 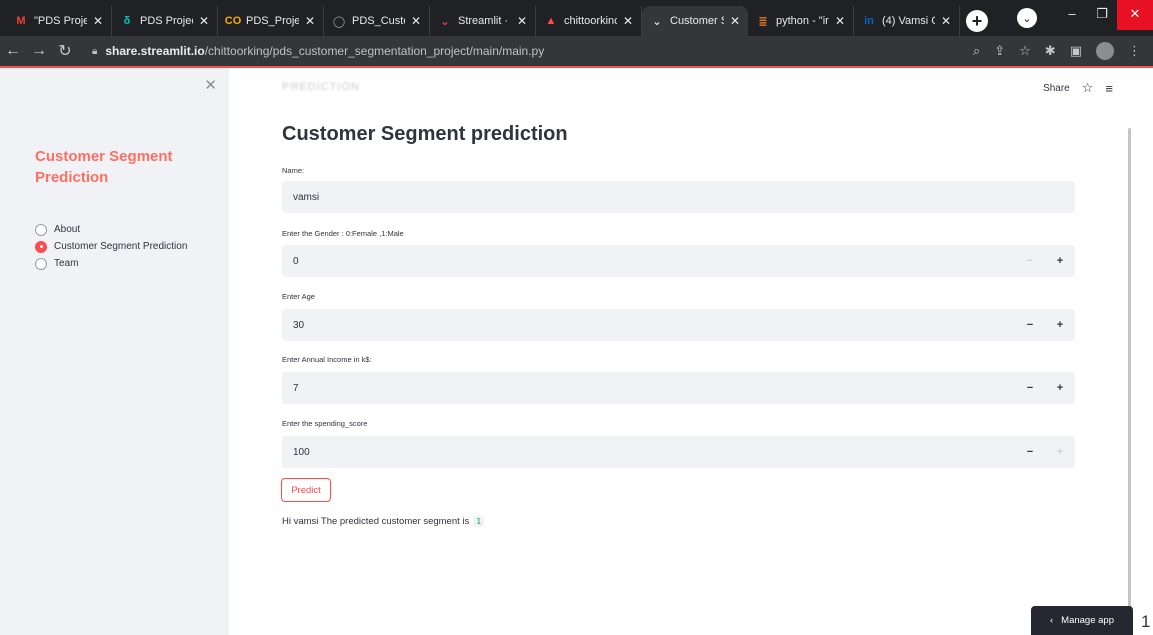 What do you see at coordinates (306, 197) in the screenshot?
I see `name-value: vamsi` at bounding box center [306, 197].